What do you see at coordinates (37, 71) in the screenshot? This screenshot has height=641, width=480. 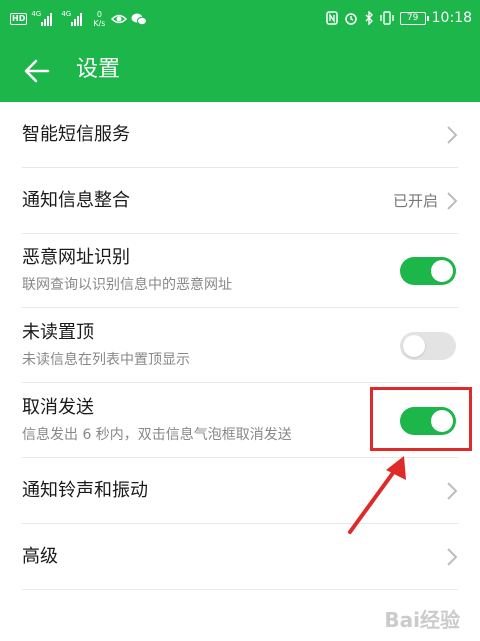 I see `back-arrow-icon` at bounding box center [37, 71].